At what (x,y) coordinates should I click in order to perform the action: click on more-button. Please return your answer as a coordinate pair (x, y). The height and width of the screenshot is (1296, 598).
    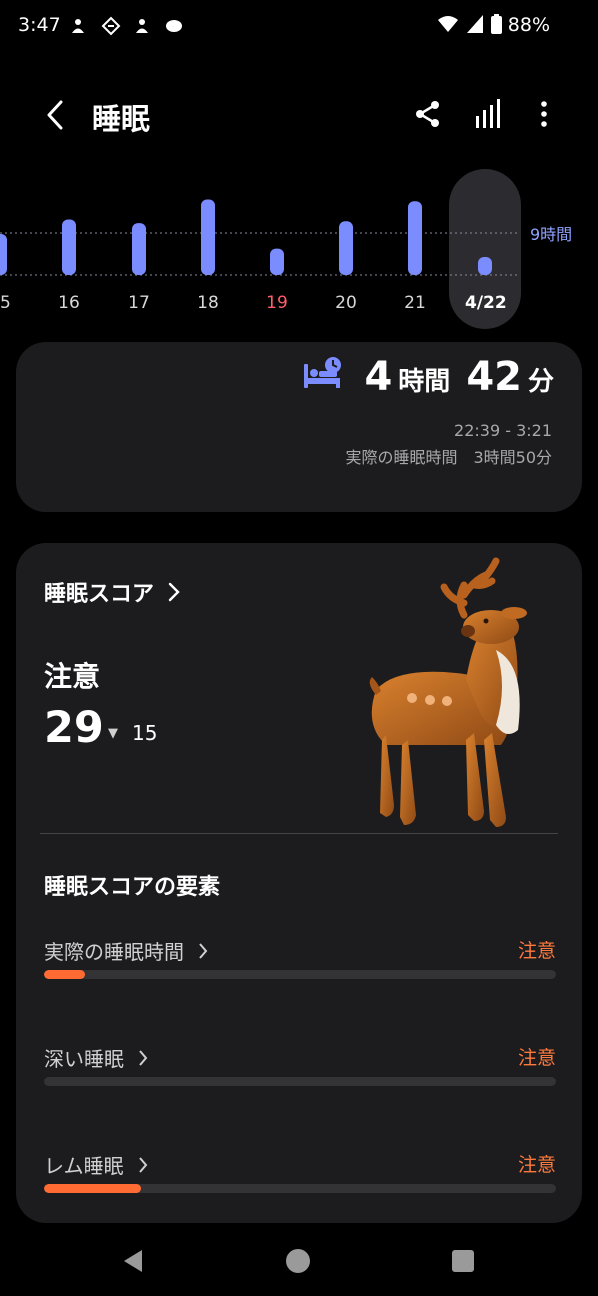
    Looking at the image, I should click on (544, 114).